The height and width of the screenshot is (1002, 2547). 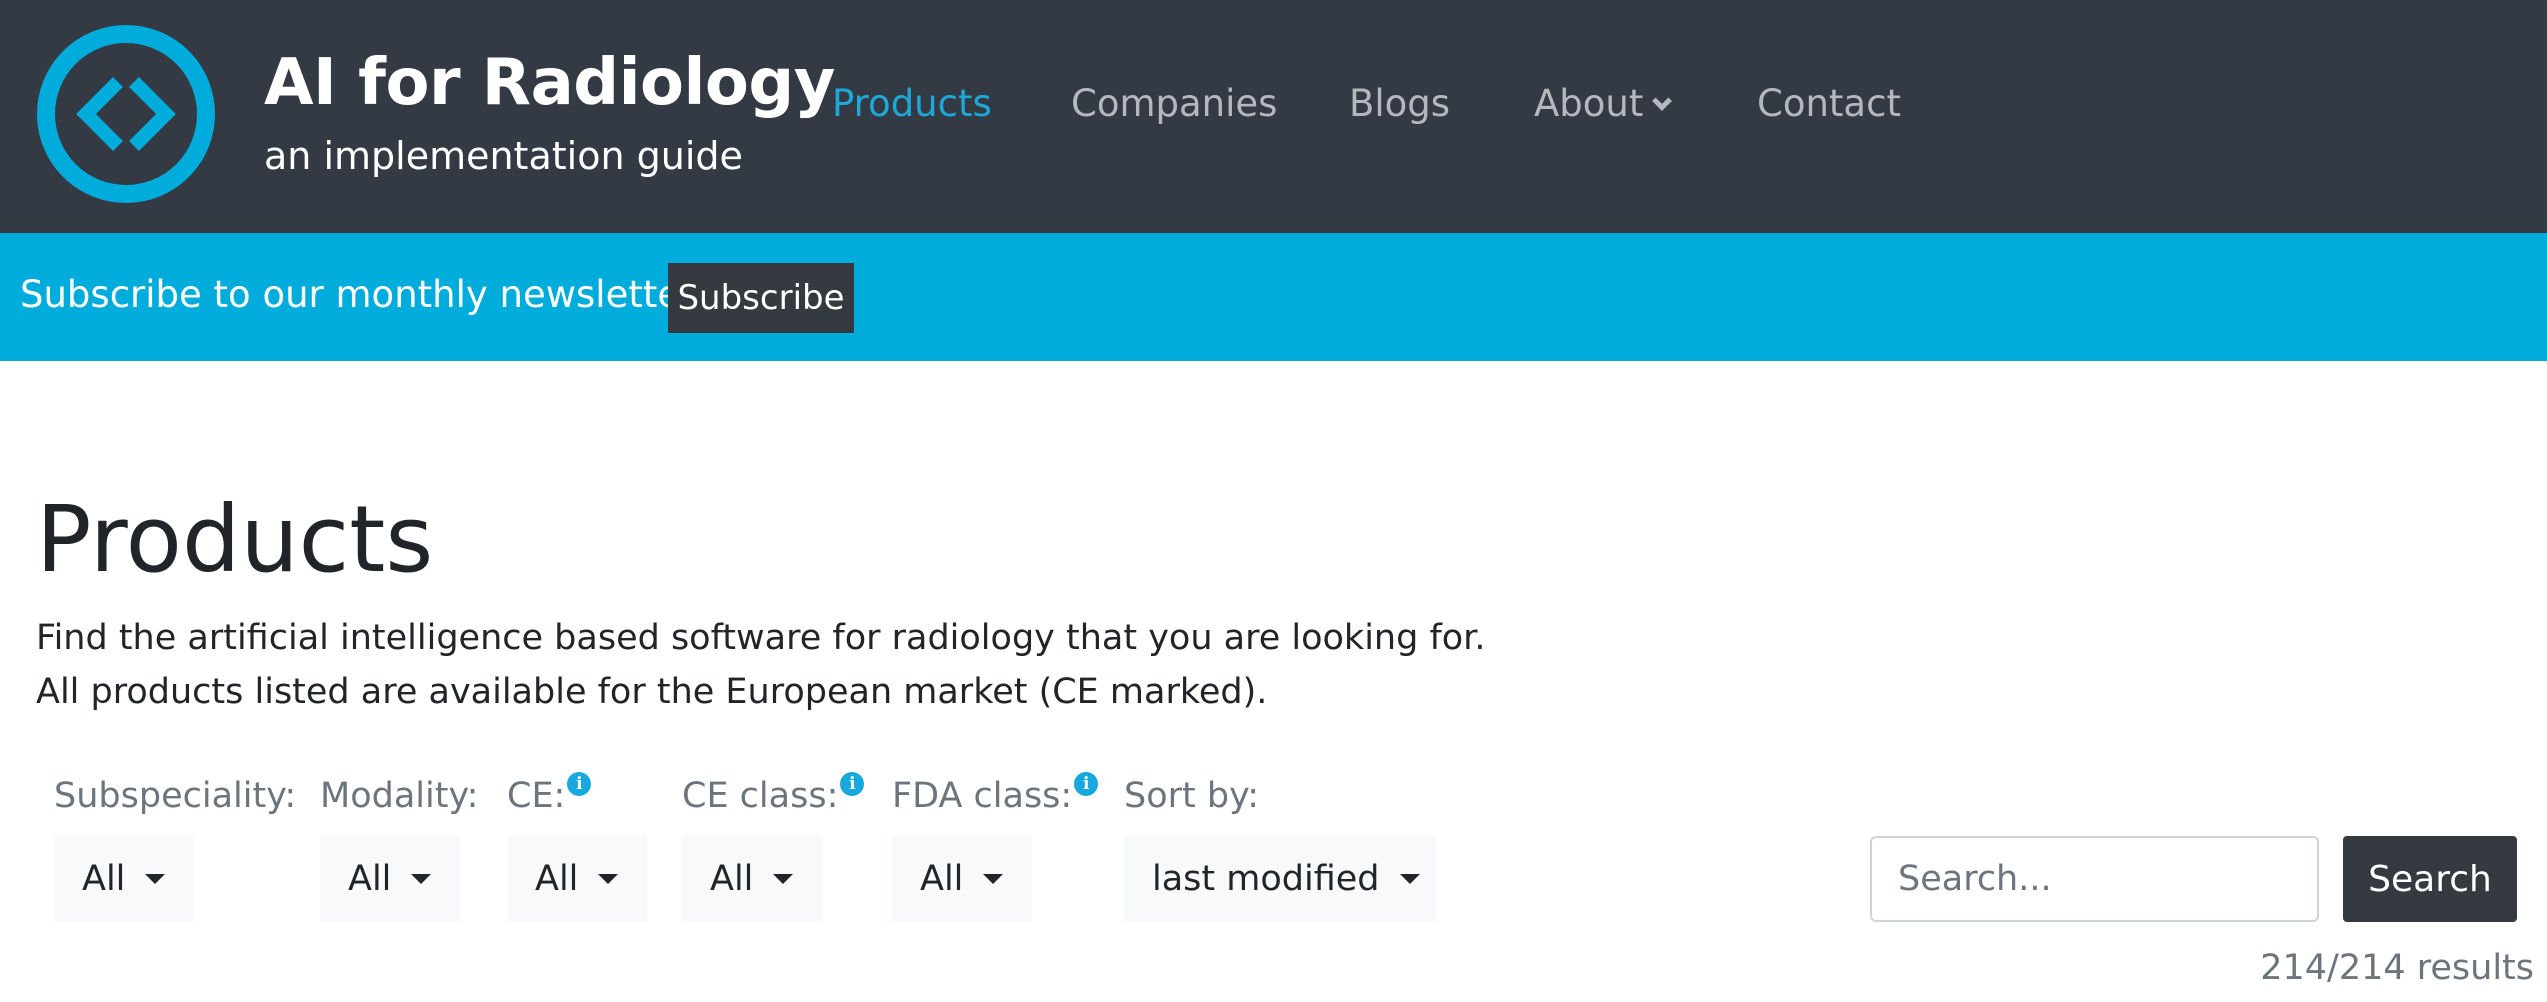 What do you see at coordinates (536, 796) in the screenshot?
I see `filter-label-ce-text: CE:` at bounding box center [536, 796].